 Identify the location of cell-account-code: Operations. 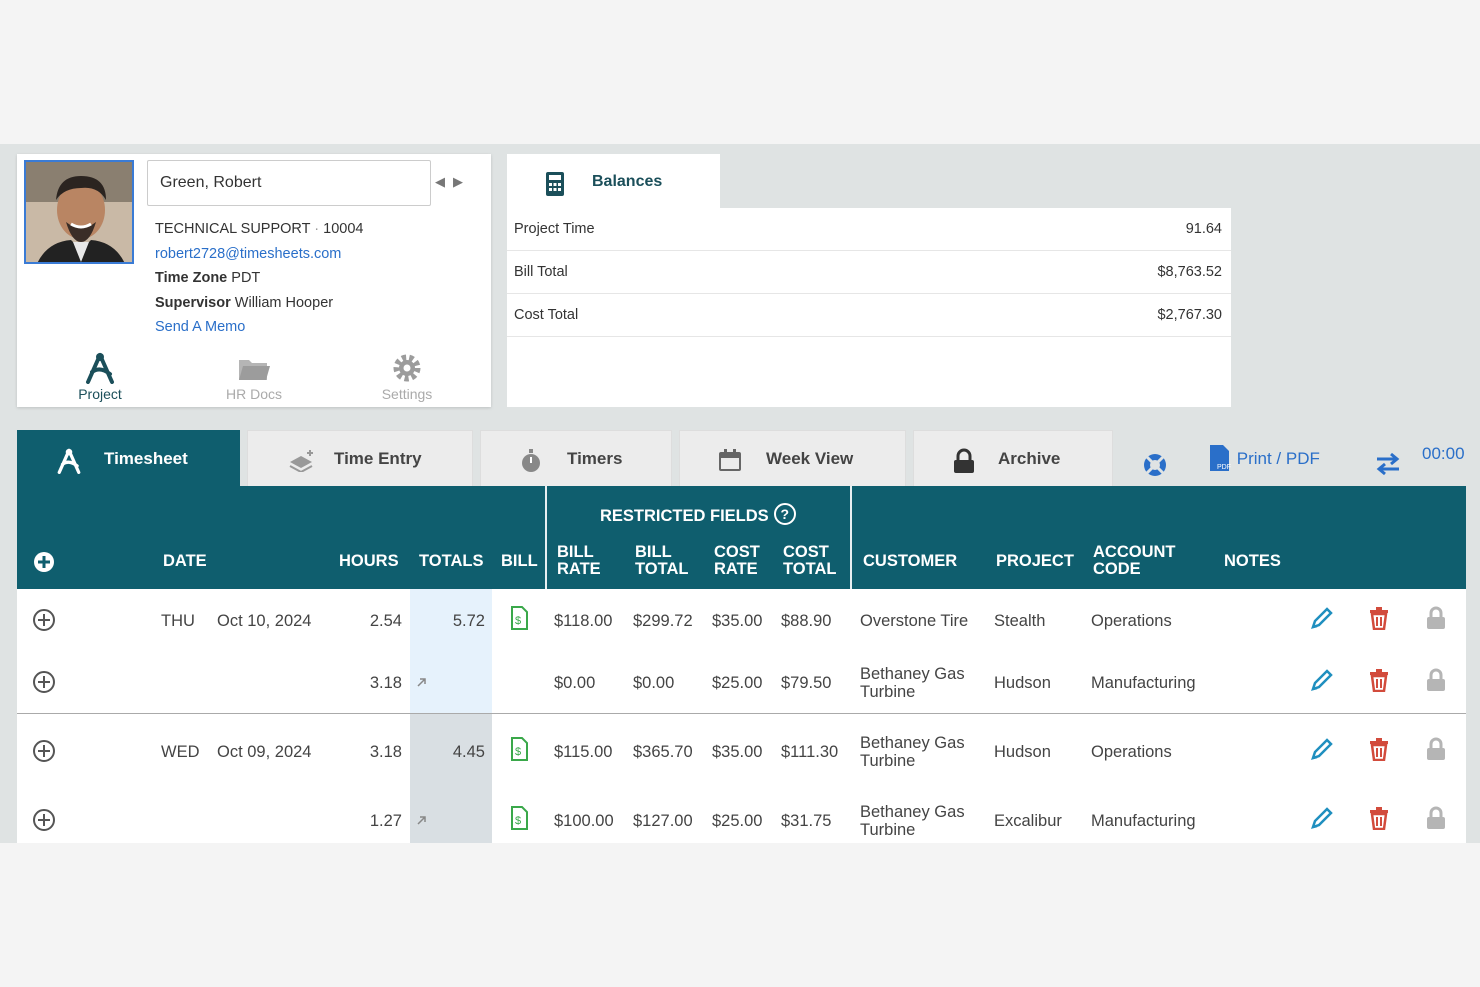
(1131, 621).